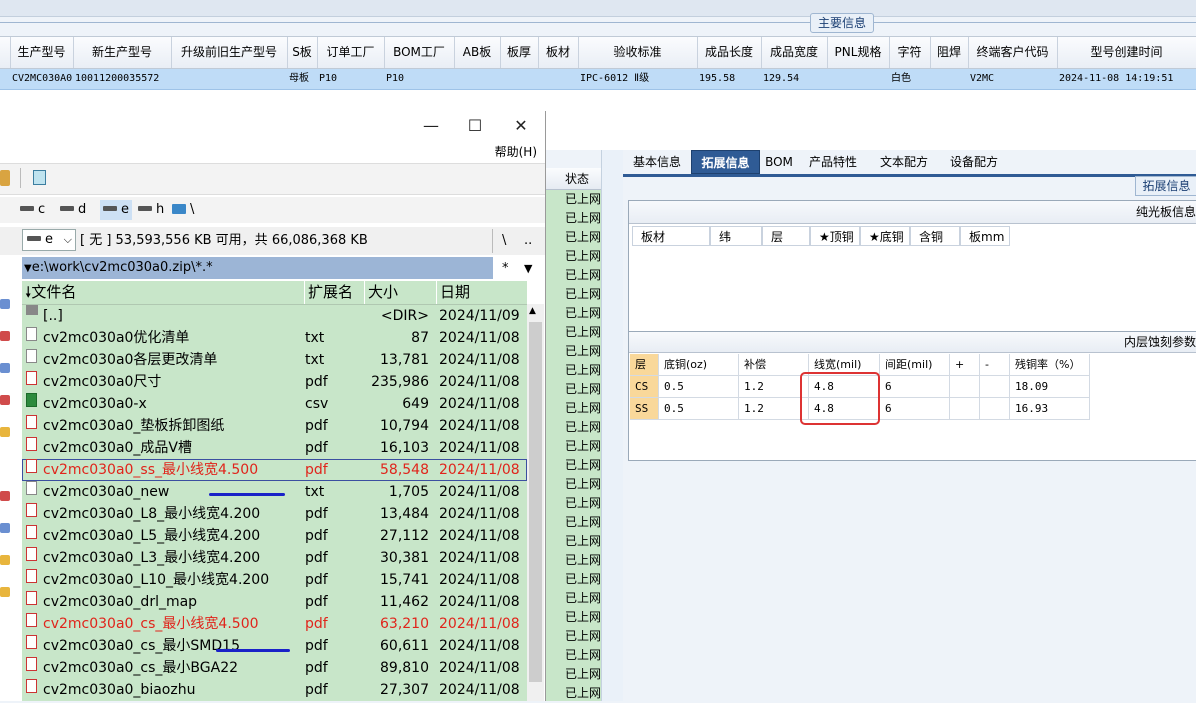  I want to click on grid-header-cell: 字符, so click(910, 52).